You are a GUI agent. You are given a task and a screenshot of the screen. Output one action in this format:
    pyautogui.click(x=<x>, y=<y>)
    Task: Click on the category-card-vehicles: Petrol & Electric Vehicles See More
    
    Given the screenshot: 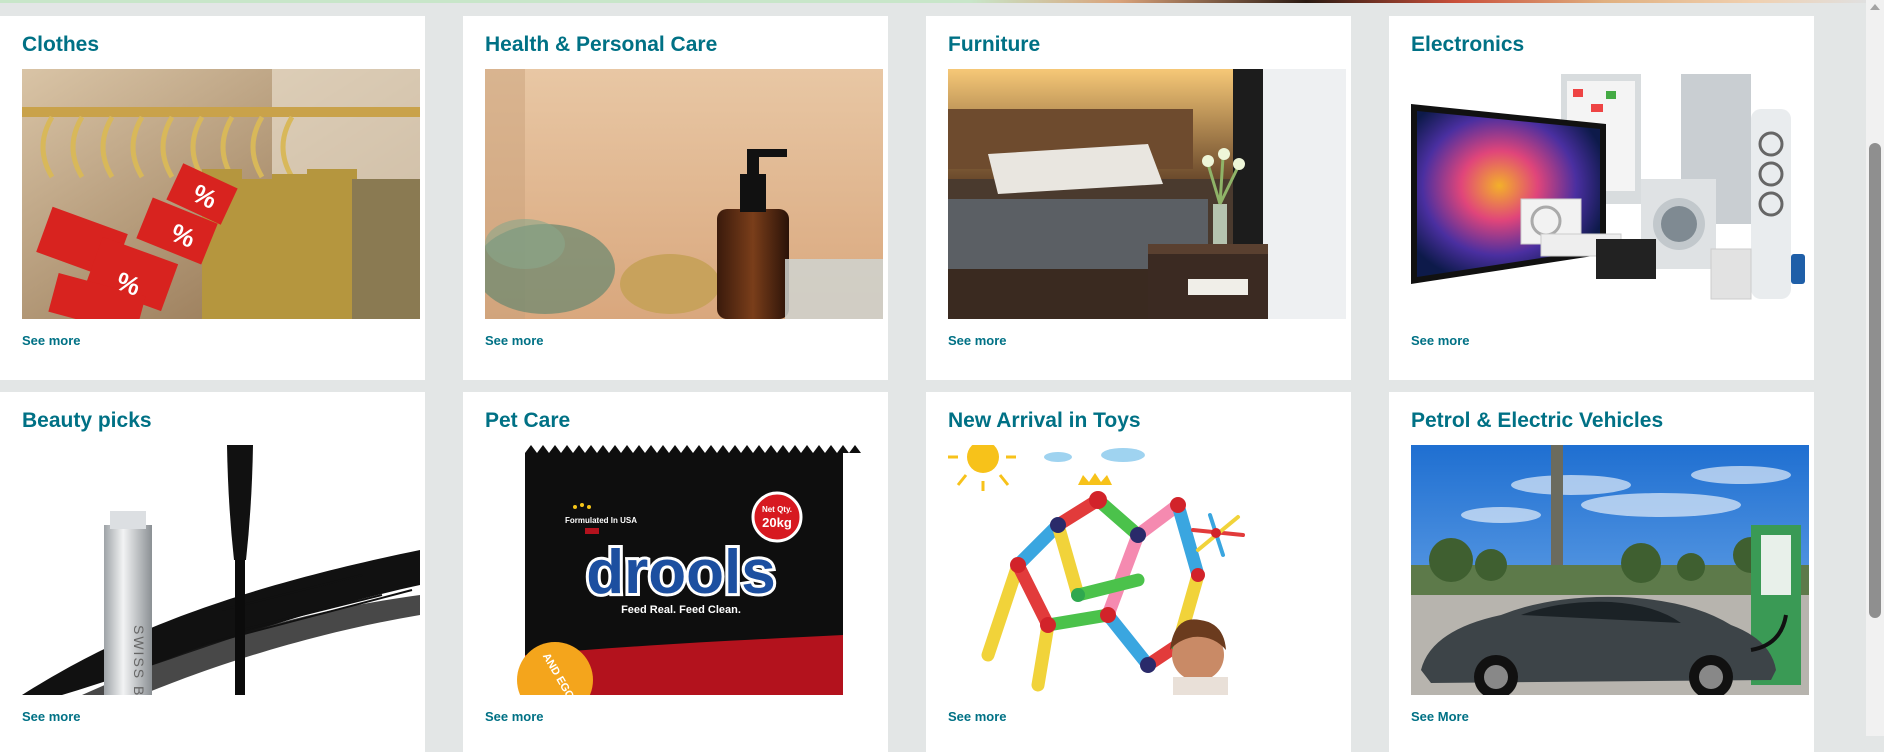 What is the action you would take?
    pyautogui.click(x=1601, y=572)
    